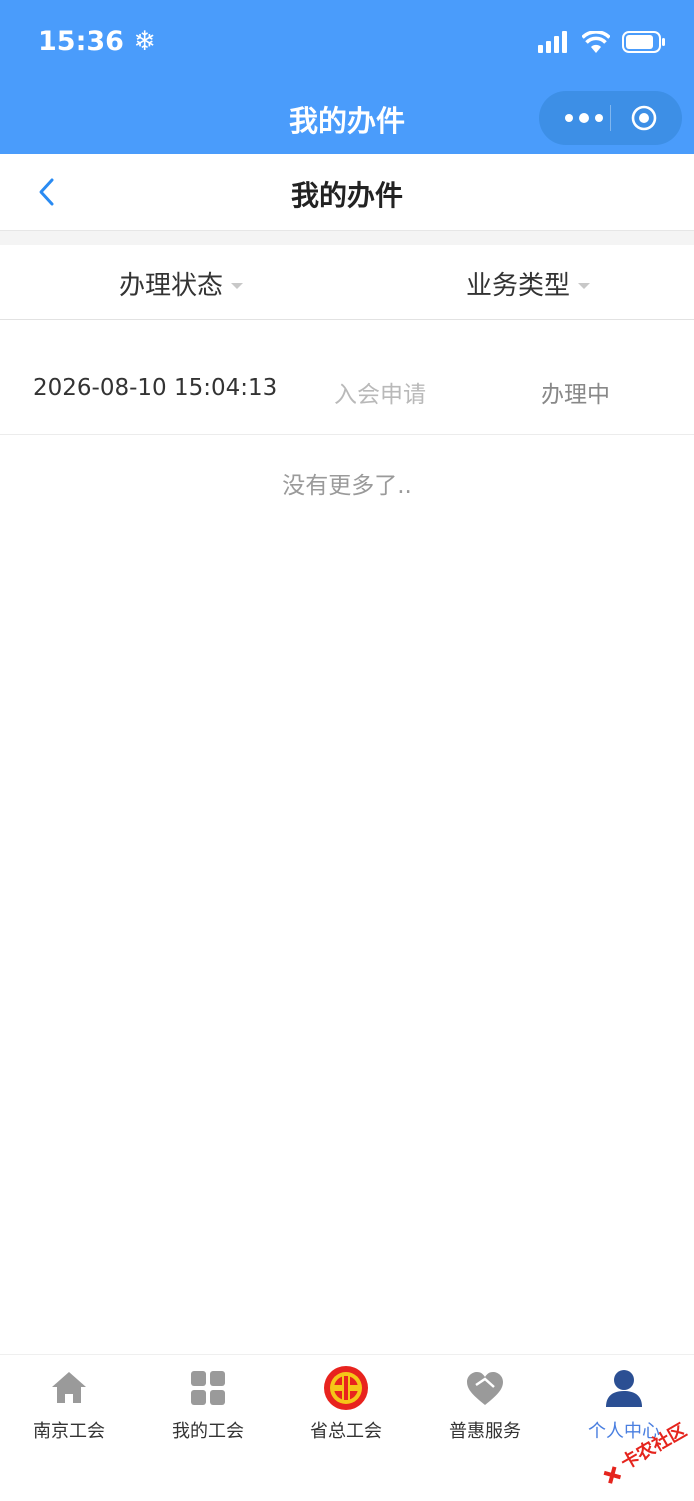 The image size is (694, 1501). I want to click on type-filter-label: 业务类型, so click(518, 286).